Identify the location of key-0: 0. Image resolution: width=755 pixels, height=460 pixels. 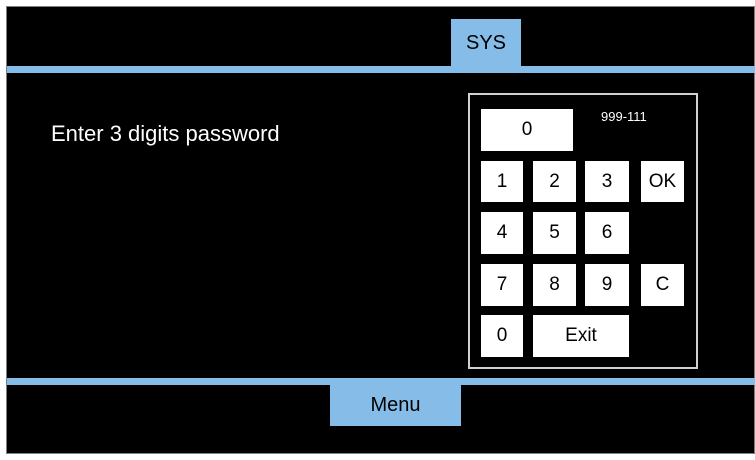
(502, 336).